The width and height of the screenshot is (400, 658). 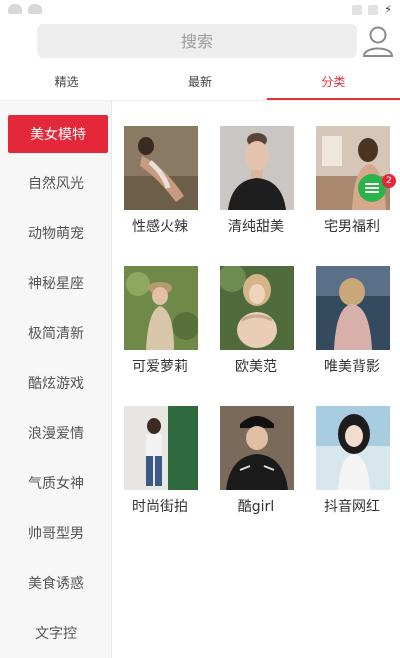 What do you see at coordinates (352, 507) in the screenshot?
I see `grid-item-label: 抖音网红` at bounding box center [352, 507].